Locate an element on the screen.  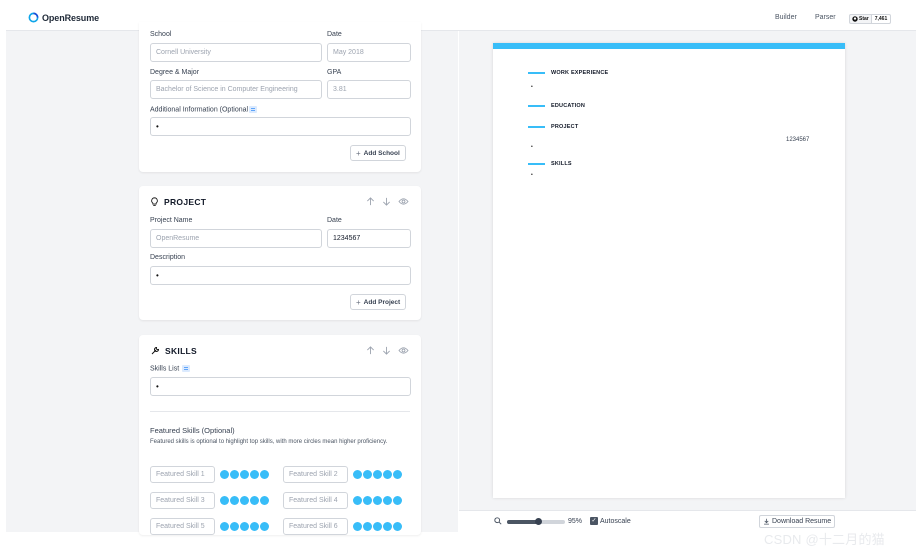
project-name-label: Project Name is located at coordinates (171, 220).